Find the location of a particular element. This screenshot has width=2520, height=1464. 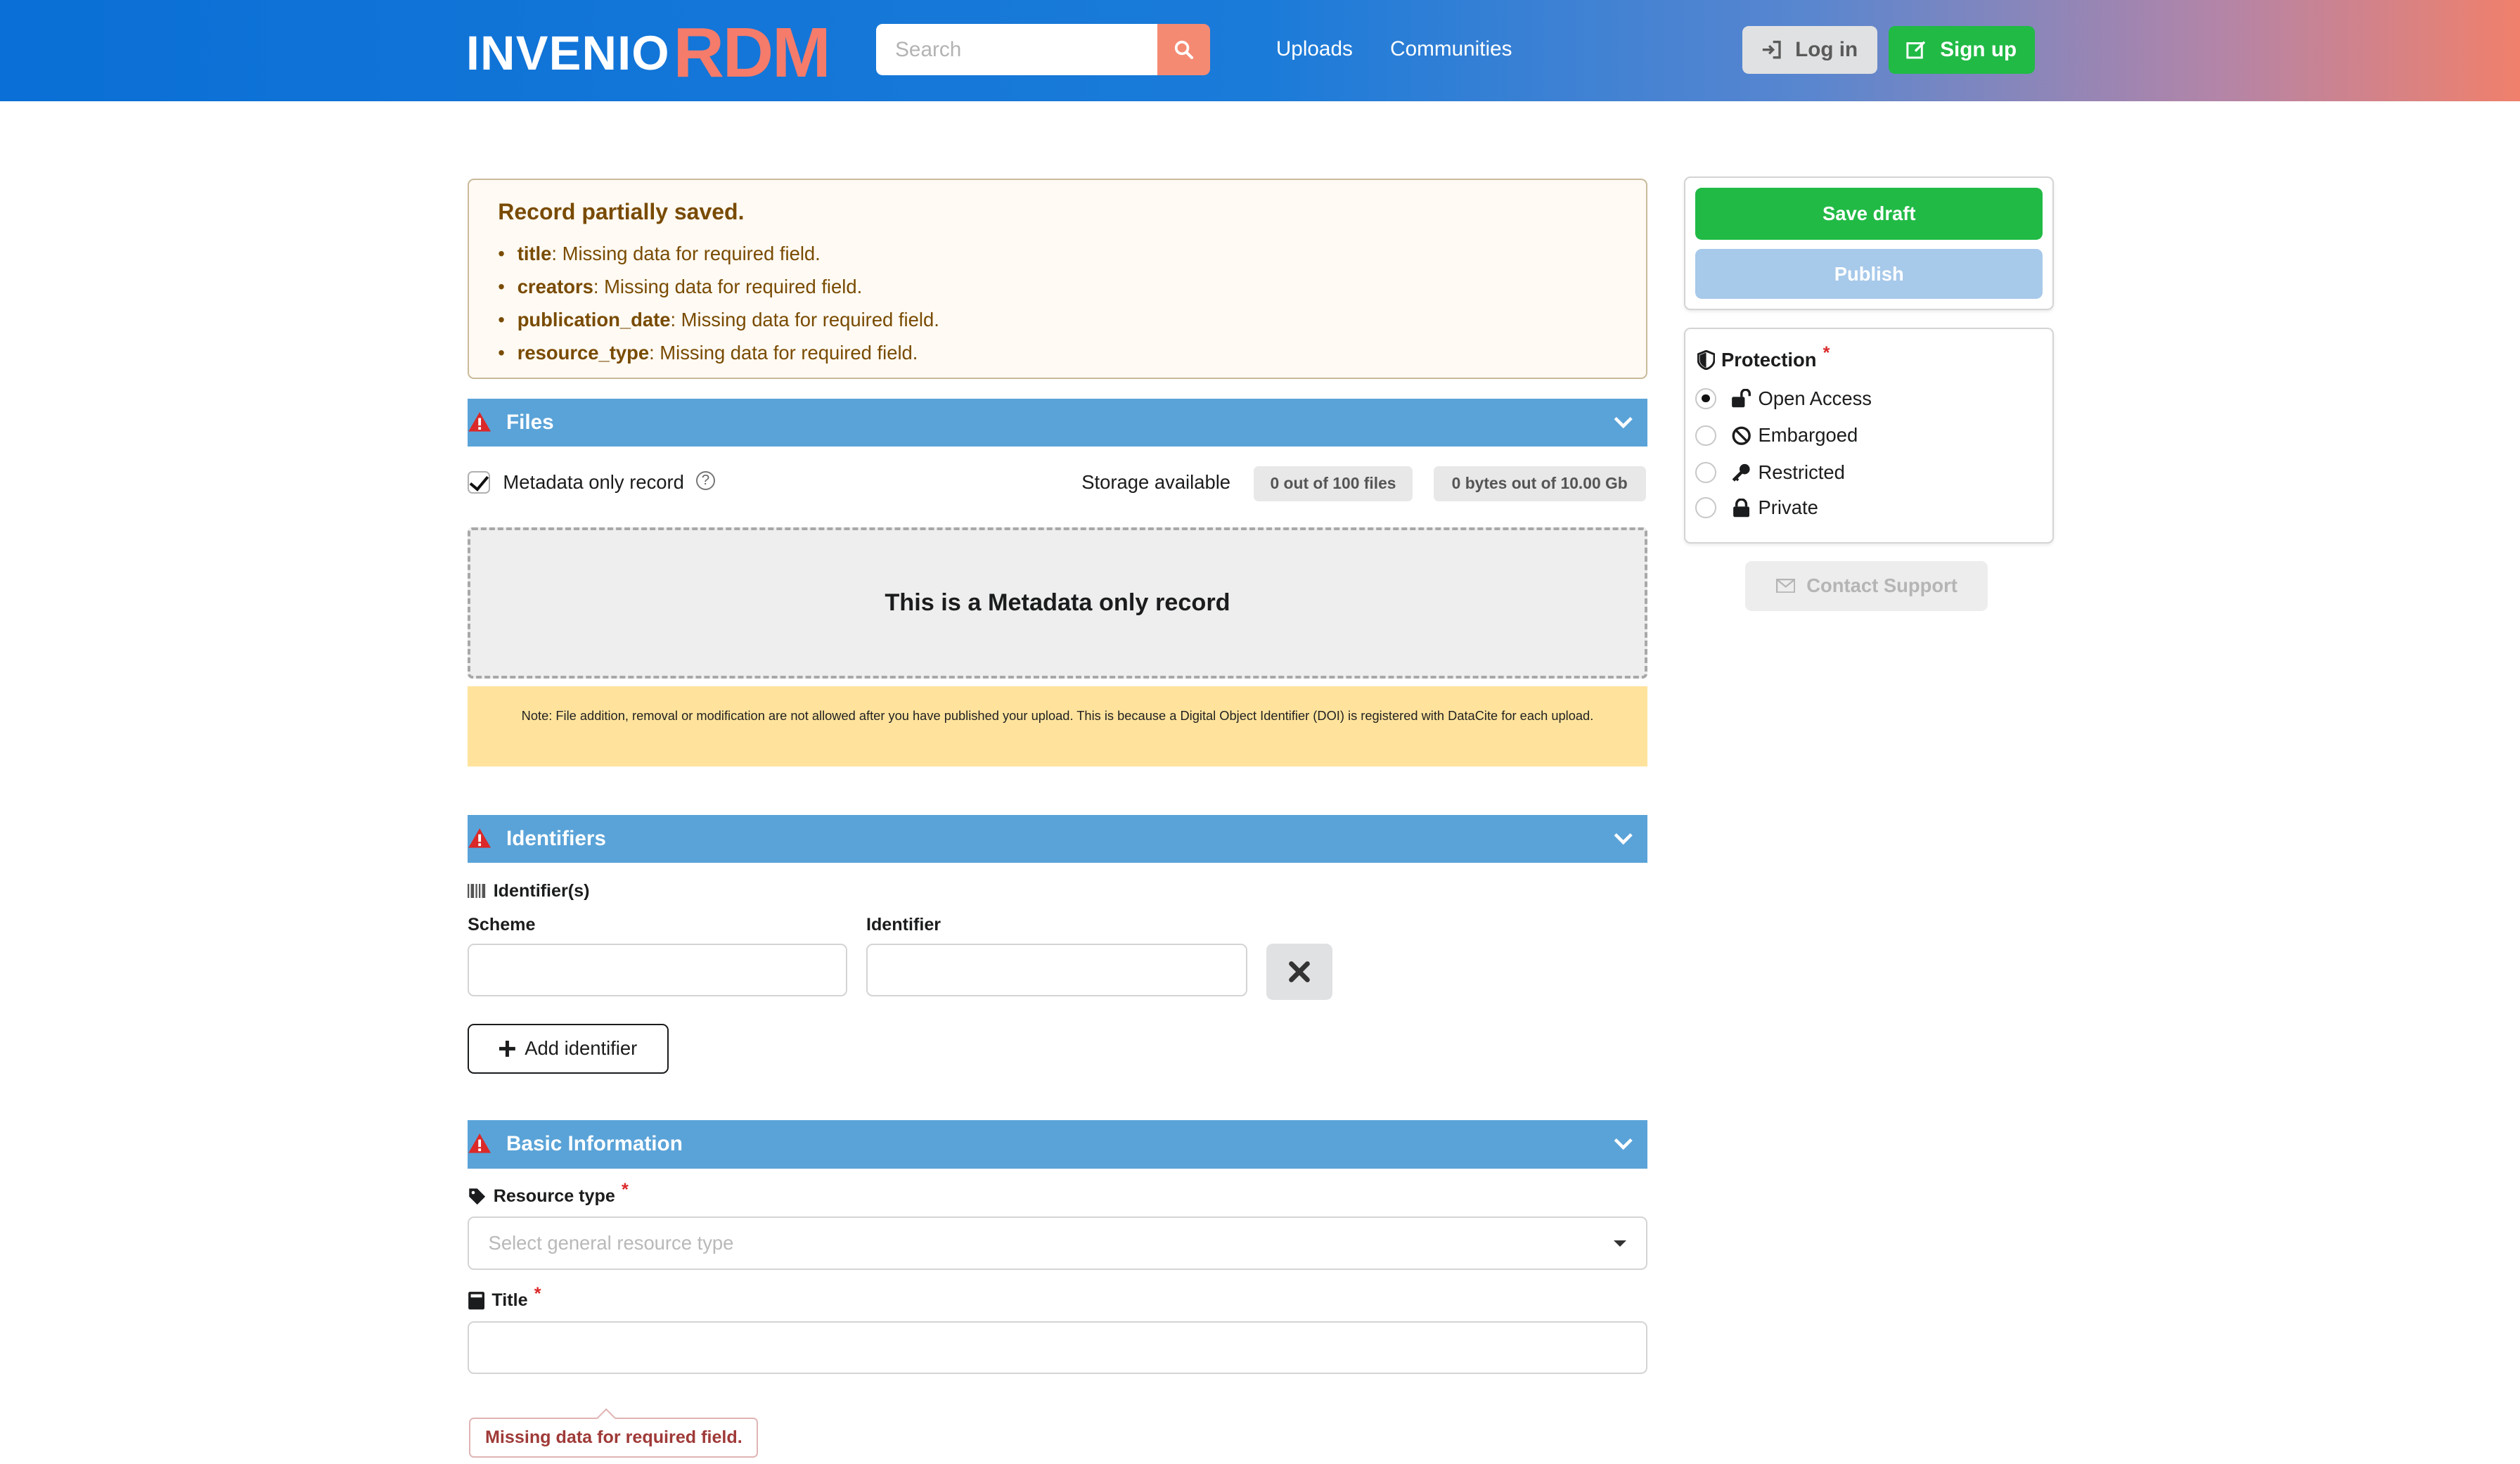

resource-type-label: Resource type * is located at coordinates (548, 1193).